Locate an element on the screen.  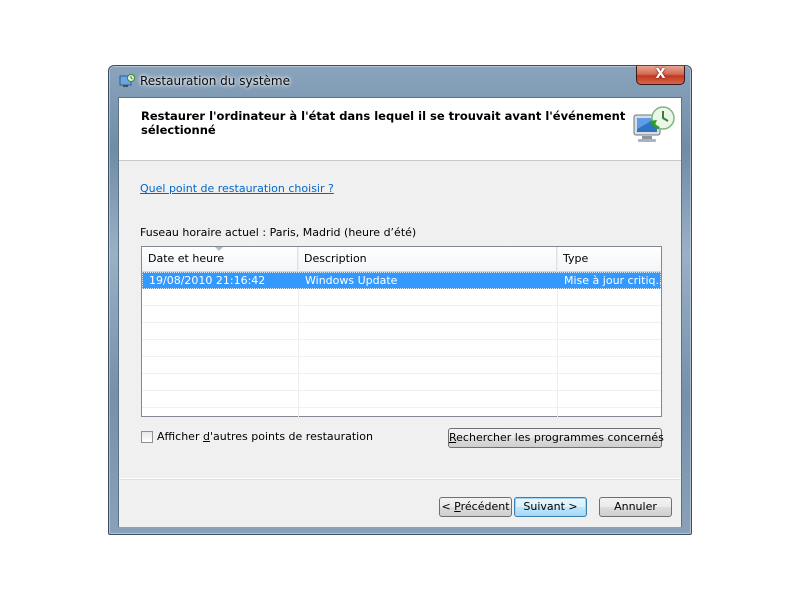
column-header-description: Description is located at coordinates (427, 259).